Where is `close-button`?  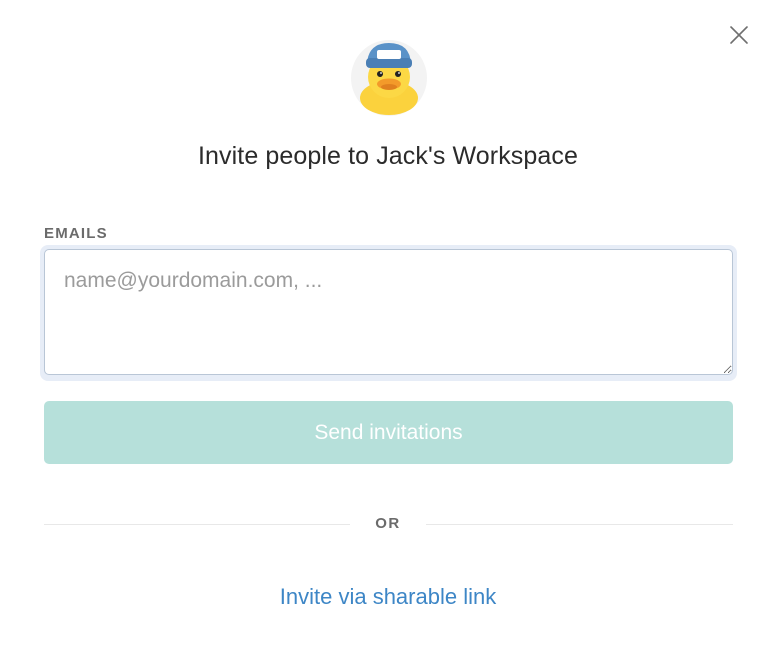 close-button is located at coordinates (739, 35).